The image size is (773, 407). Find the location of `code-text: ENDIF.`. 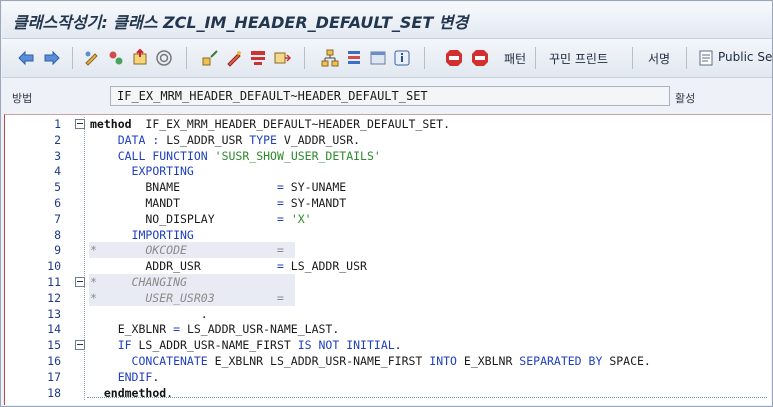

code-text: ENDIF. is located at coordinates (125, 377).